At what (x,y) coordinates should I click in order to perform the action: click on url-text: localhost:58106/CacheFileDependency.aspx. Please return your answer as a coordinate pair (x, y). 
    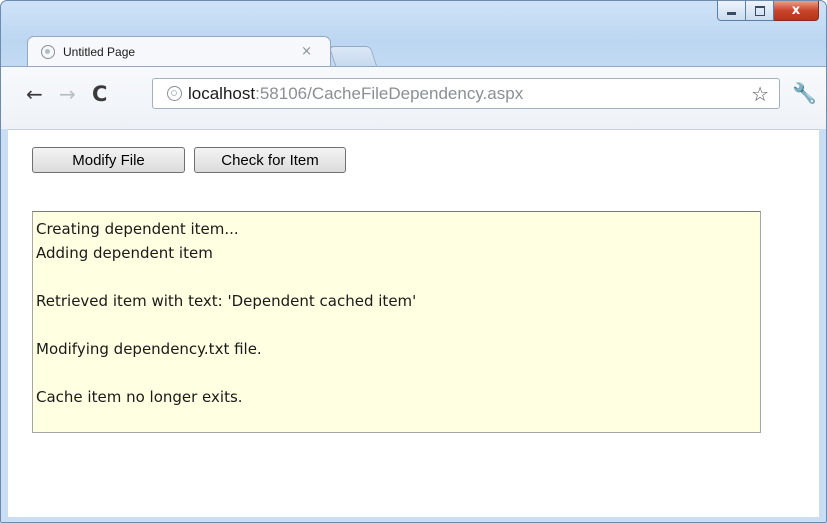
    Looking at the image, I should click on (355, 94).